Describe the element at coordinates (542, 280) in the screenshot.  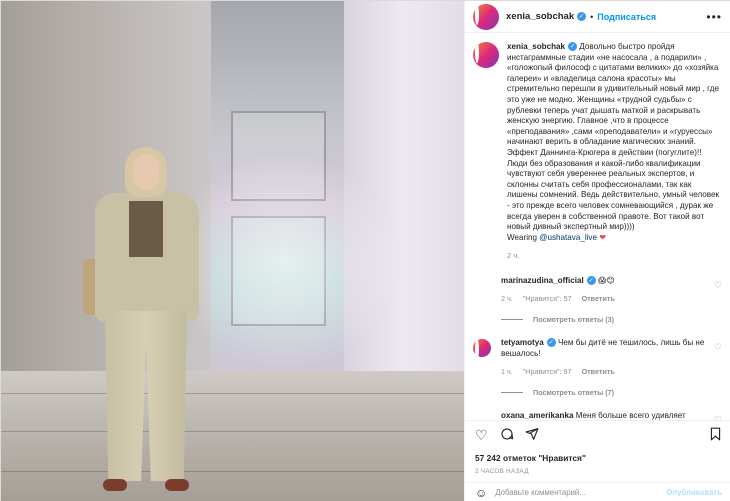
I see `commenter-username: marinazudina_official` at that location.